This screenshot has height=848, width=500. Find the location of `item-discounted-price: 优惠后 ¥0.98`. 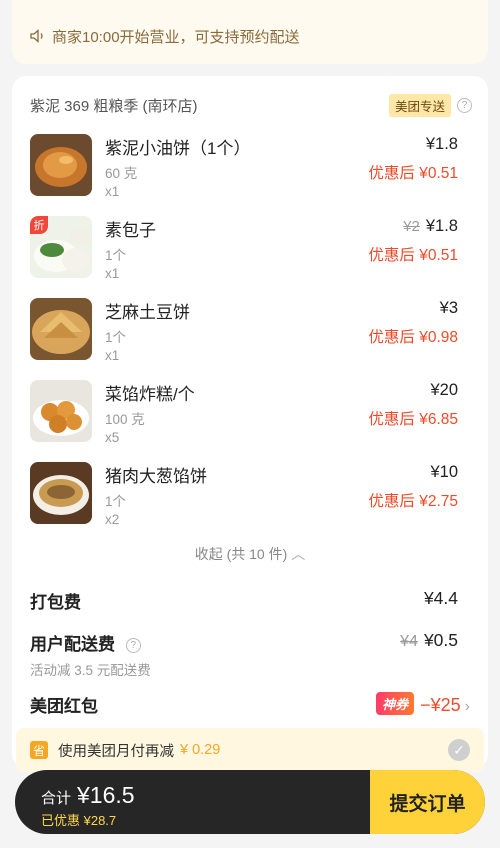

item-discounted-price: 优惠后 ¥0.98 is located at coordinates (413, 337).